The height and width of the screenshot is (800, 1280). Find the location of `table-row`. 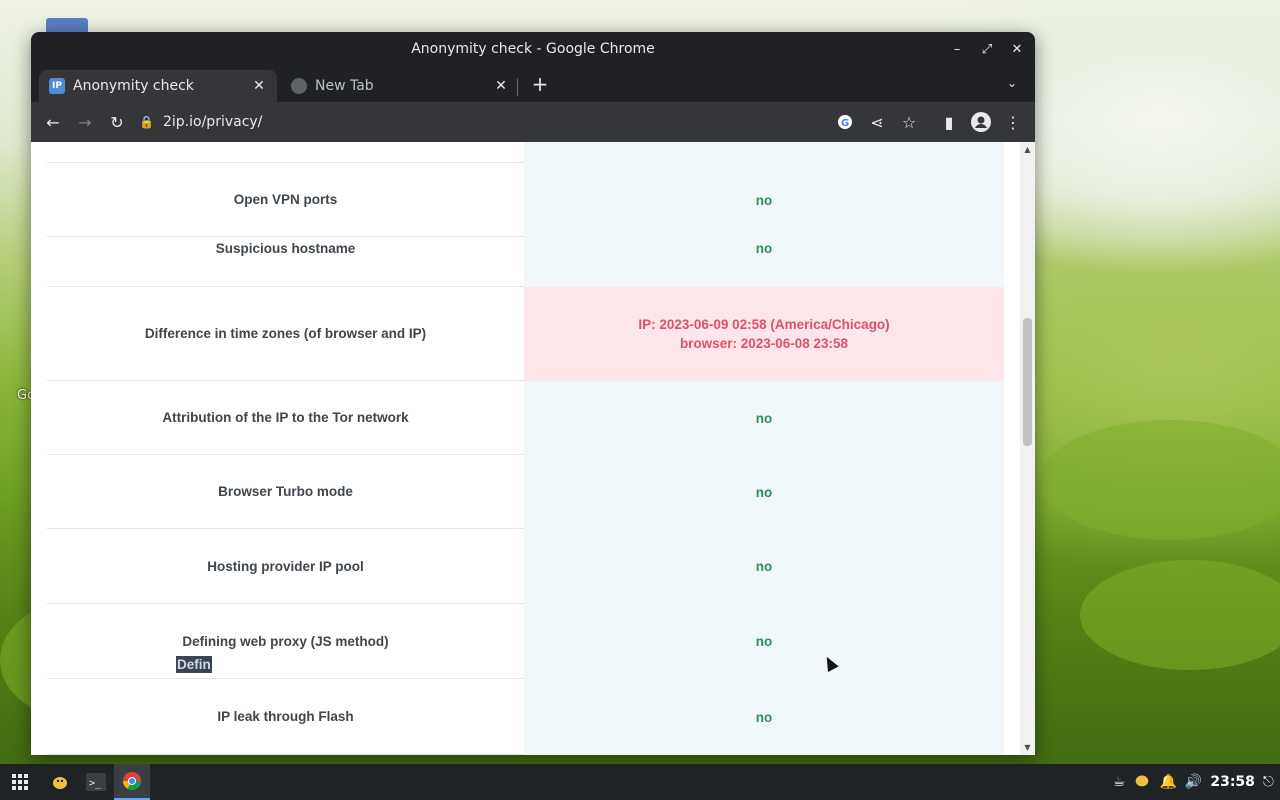

table-row is located at coordinates (525, 152).